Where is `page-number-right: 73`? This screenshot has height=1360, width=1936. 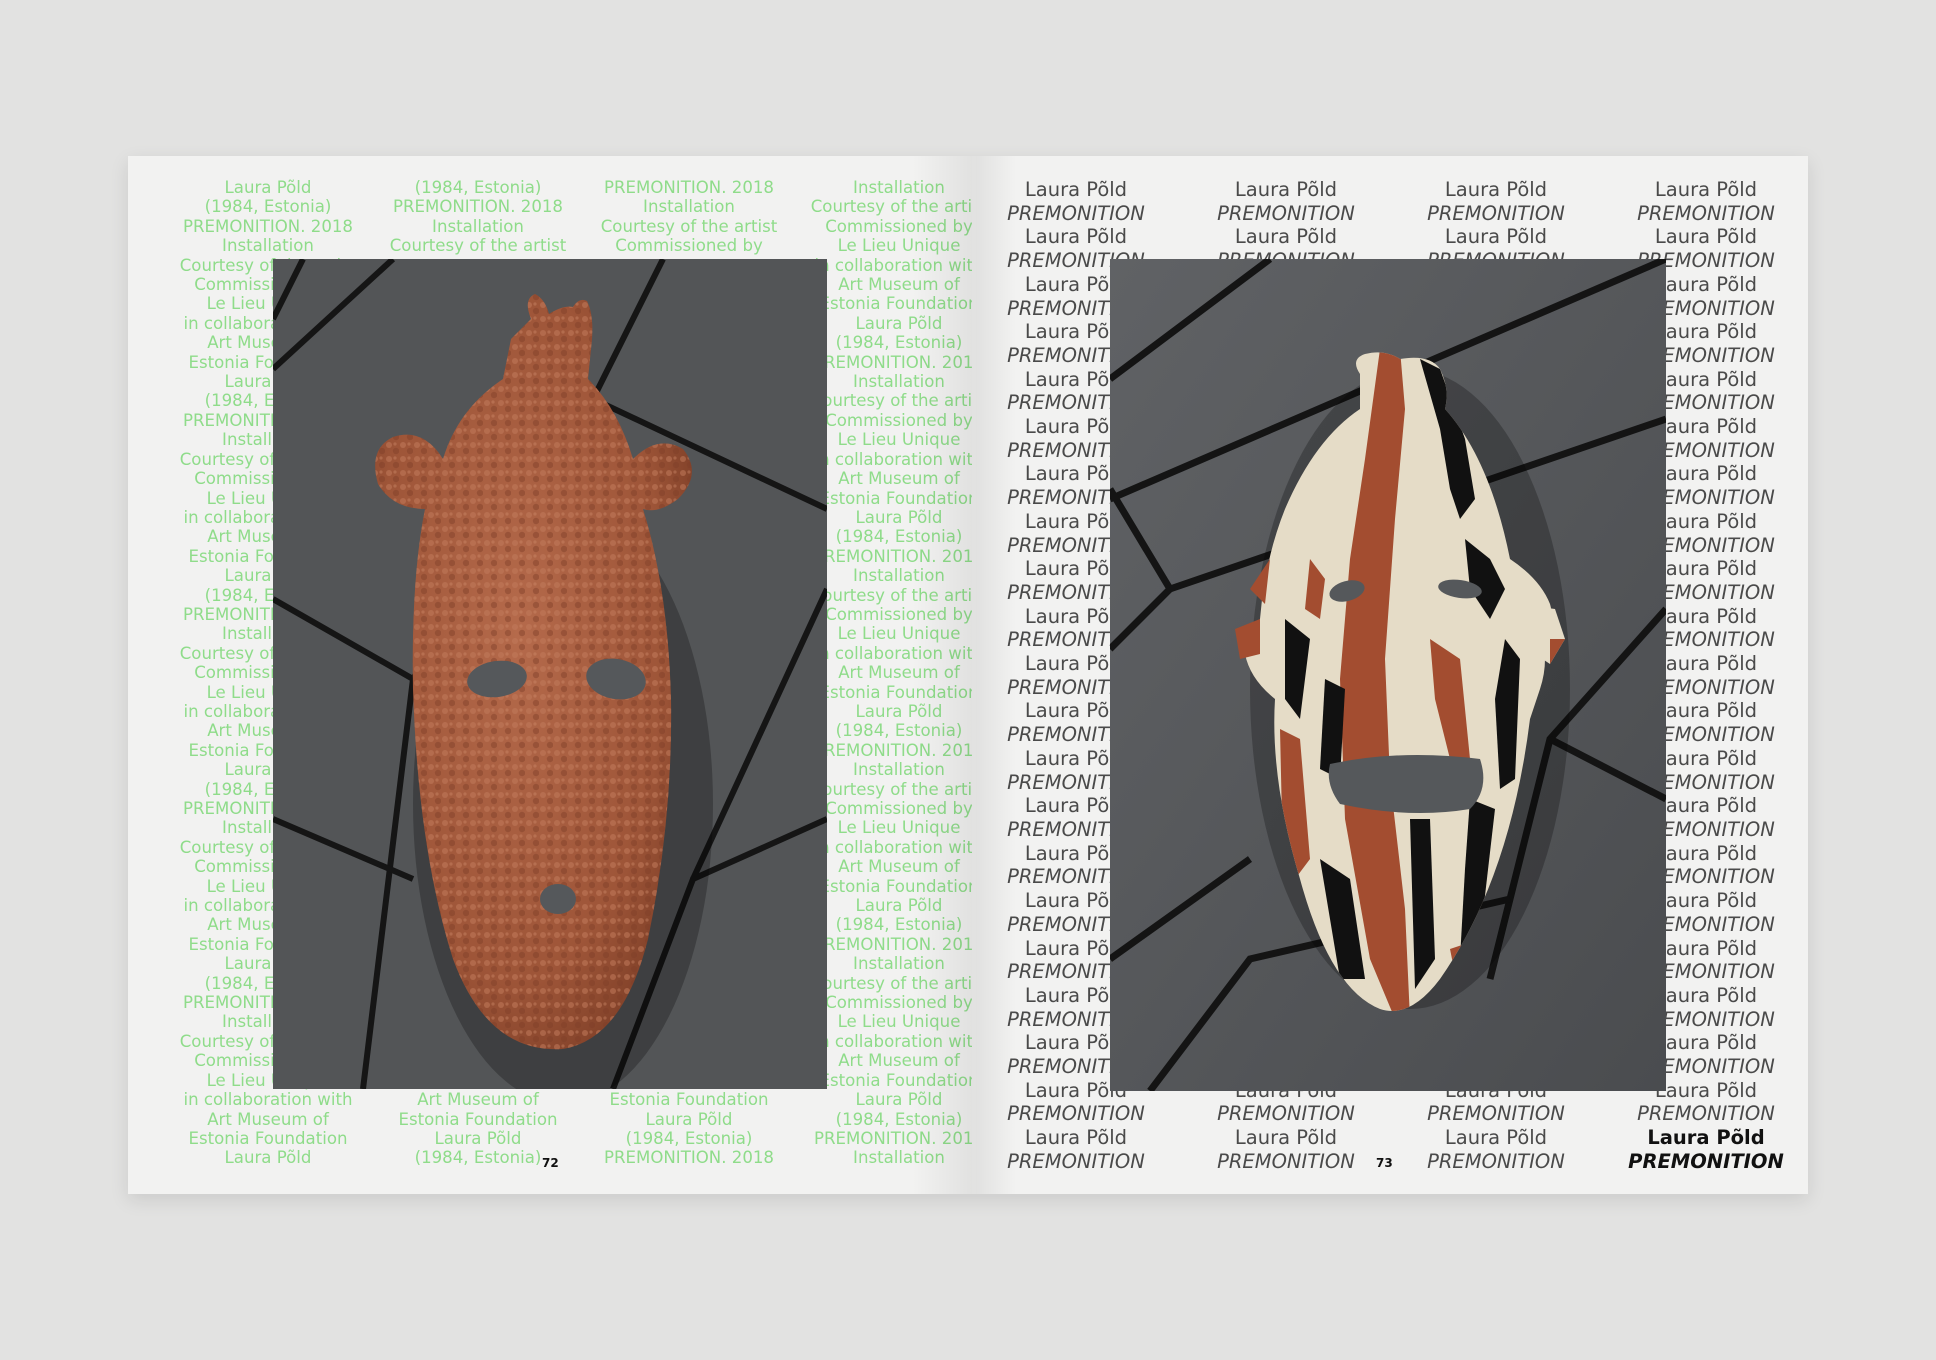
page-number-right: 73 is located at coordinates (1384, 1163).